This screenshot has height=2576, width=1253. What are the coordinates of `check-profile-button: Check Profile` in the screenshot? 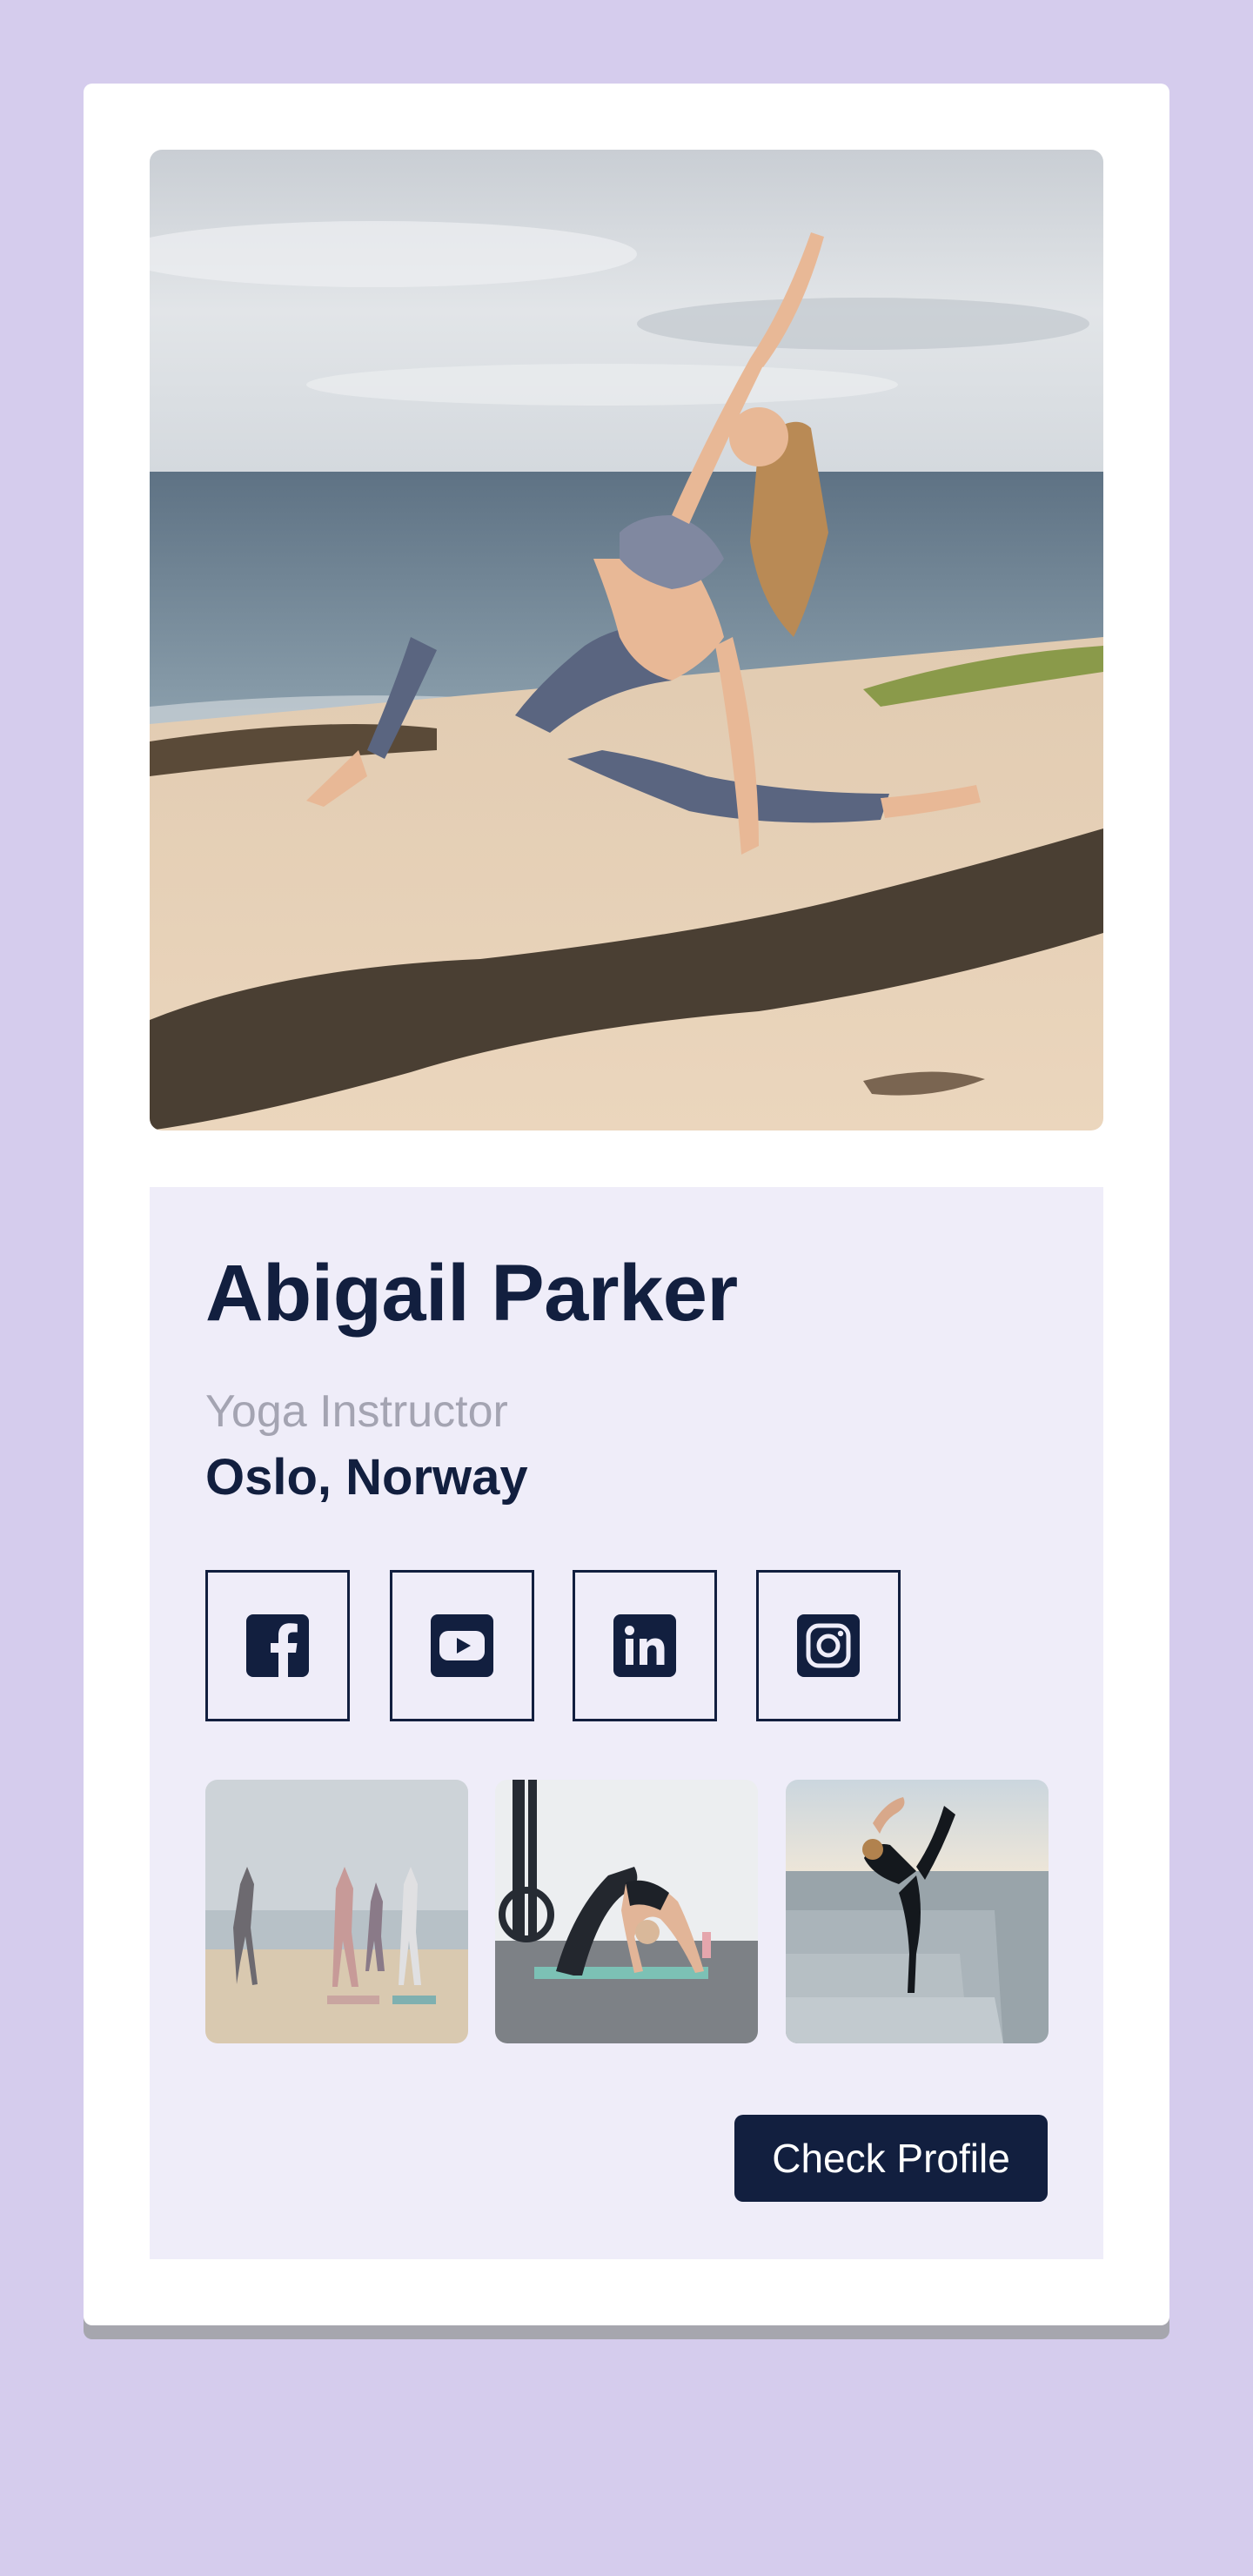 It's located at (891, 2158).